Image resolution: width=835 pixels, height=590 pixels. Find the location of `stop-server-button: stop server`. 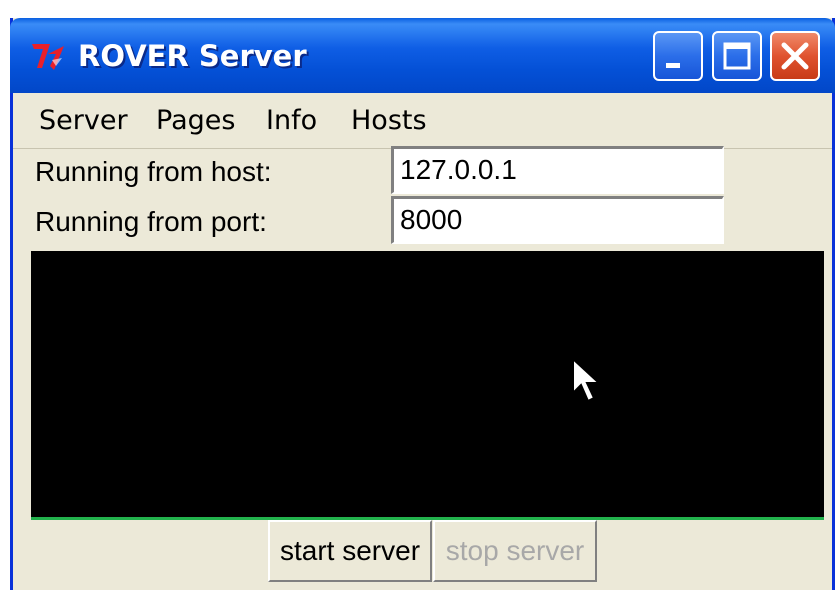

stop-server-button: stop server is located at coordinates (515, 551).